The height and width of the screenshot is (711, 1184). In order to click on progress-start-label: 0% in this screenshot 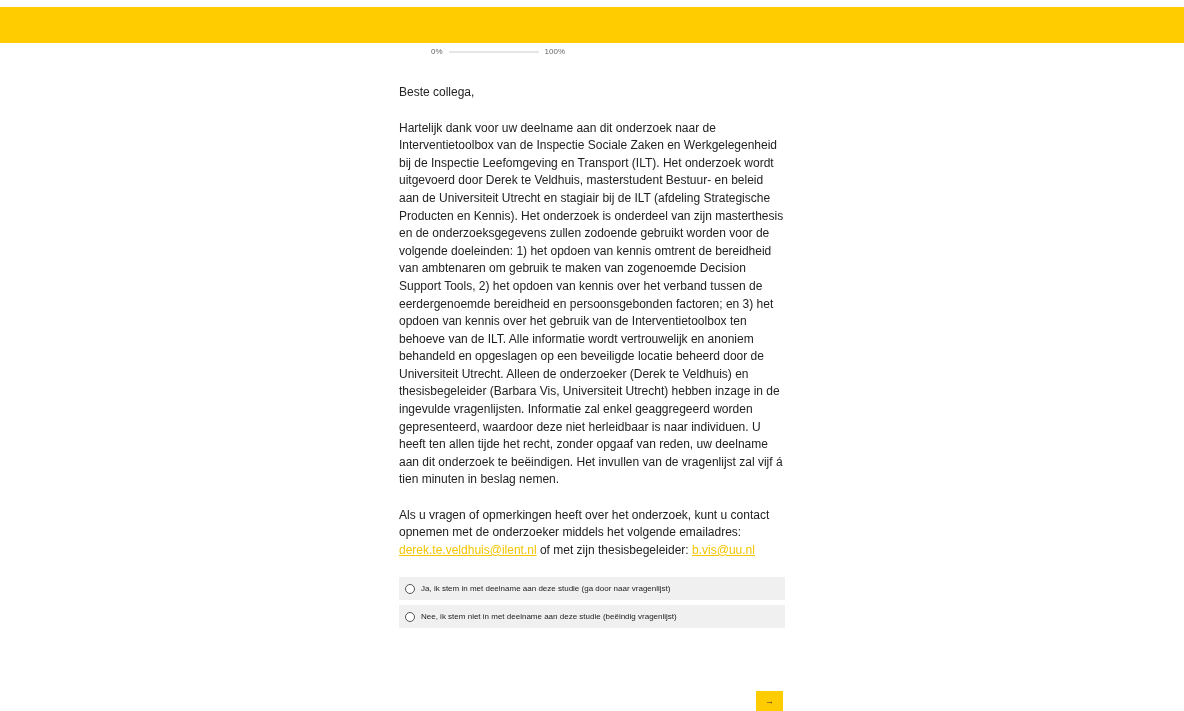, I will do `click(437, 52)`.